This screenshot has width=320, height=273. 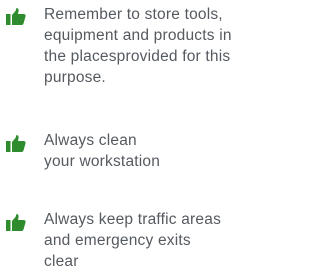 What do you see at coordinates (102, 151) in the screenshot?
I see `list-item-text: Always clean your workstation` at bounding box center [102, 151].